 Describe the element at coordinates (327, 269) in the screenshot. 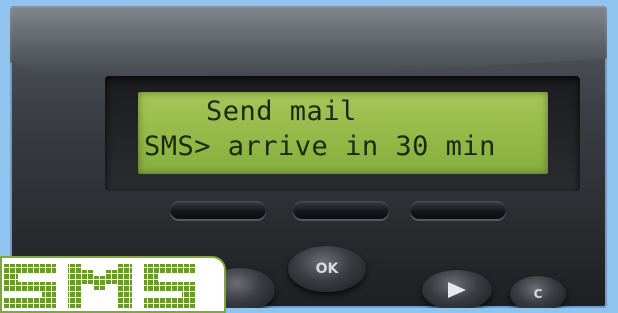

I see `ok-button: OK` at that location.